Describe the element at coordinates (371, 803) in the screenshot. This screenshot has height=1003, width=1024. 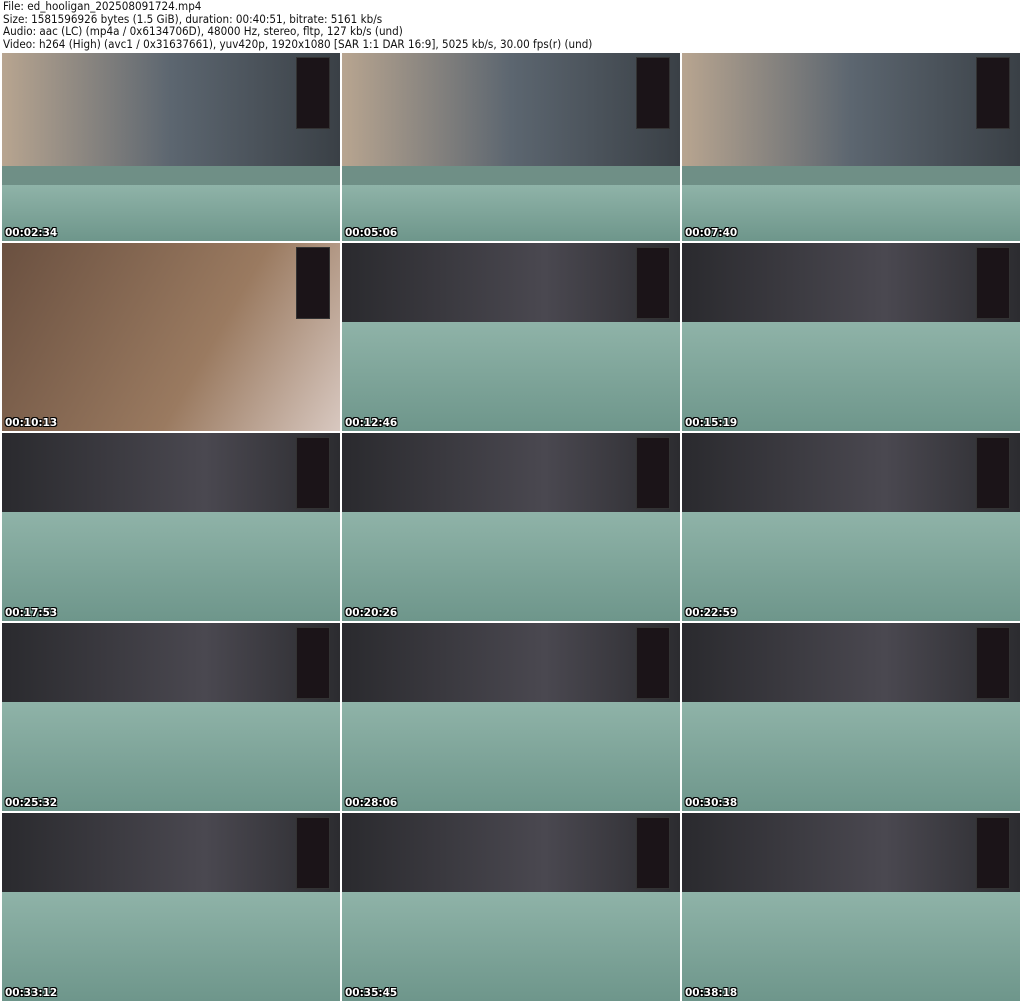
I see `thumbnail-timestamp: 00:28:06` at that location.